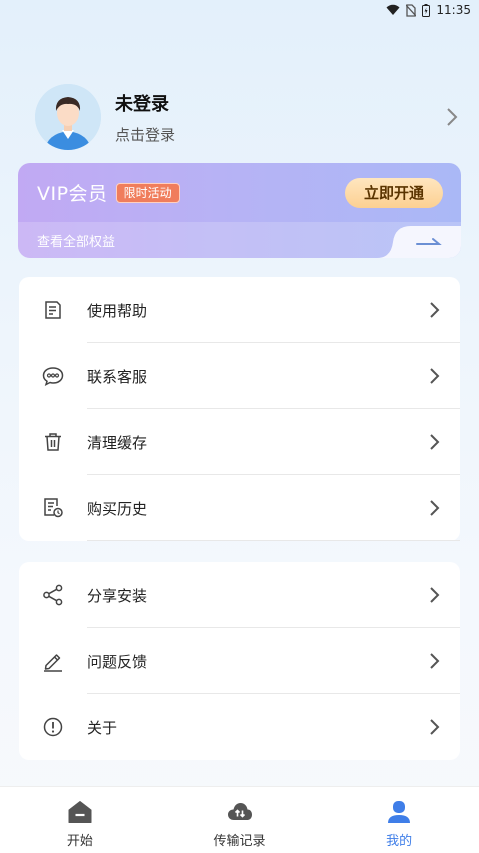  What do you see at coordinates (53, 508) in the screenshot?
I see `receipt-clock-icon` at bounding box center [53, 508].